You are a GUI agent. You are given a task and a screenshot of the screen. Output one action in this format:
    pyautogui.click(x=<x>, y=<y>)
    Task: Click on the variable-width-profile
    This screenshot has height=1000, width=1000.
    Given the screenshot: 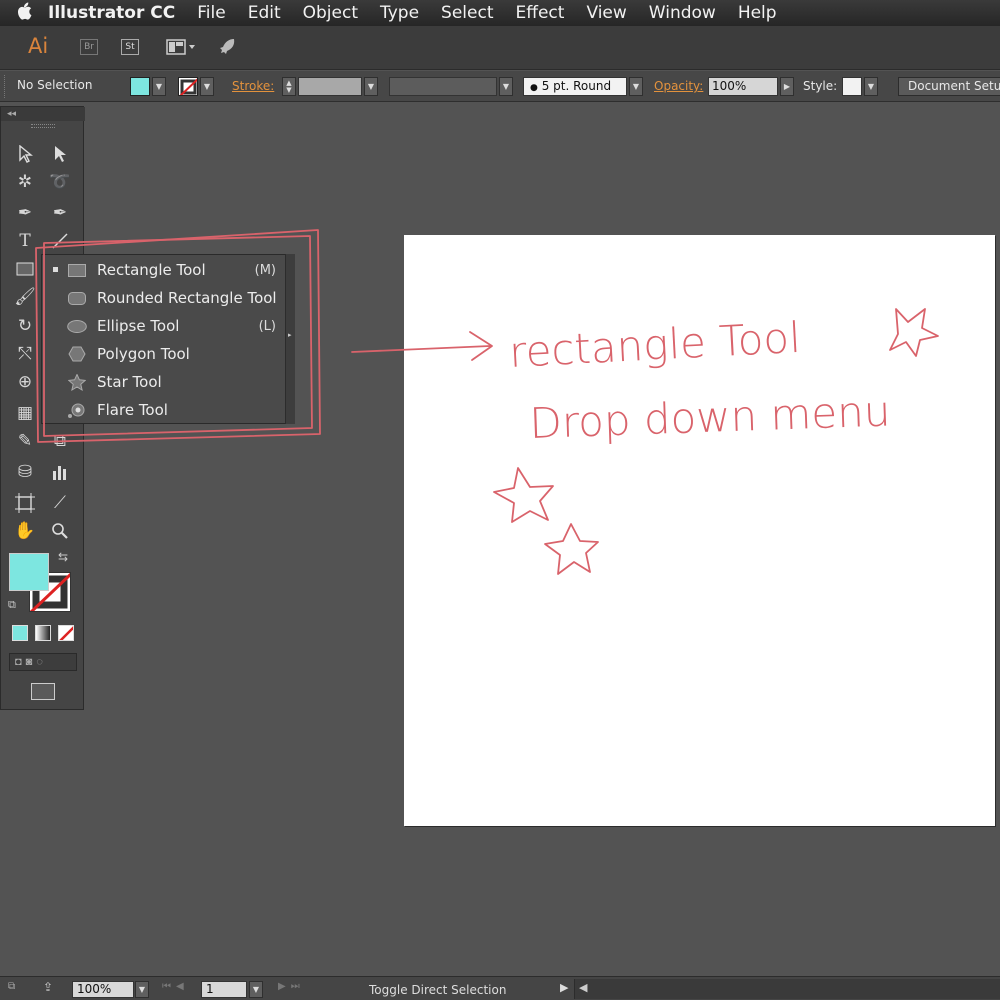 What is the action you would take?
    pyautogui.click(x=443, y=86)
    